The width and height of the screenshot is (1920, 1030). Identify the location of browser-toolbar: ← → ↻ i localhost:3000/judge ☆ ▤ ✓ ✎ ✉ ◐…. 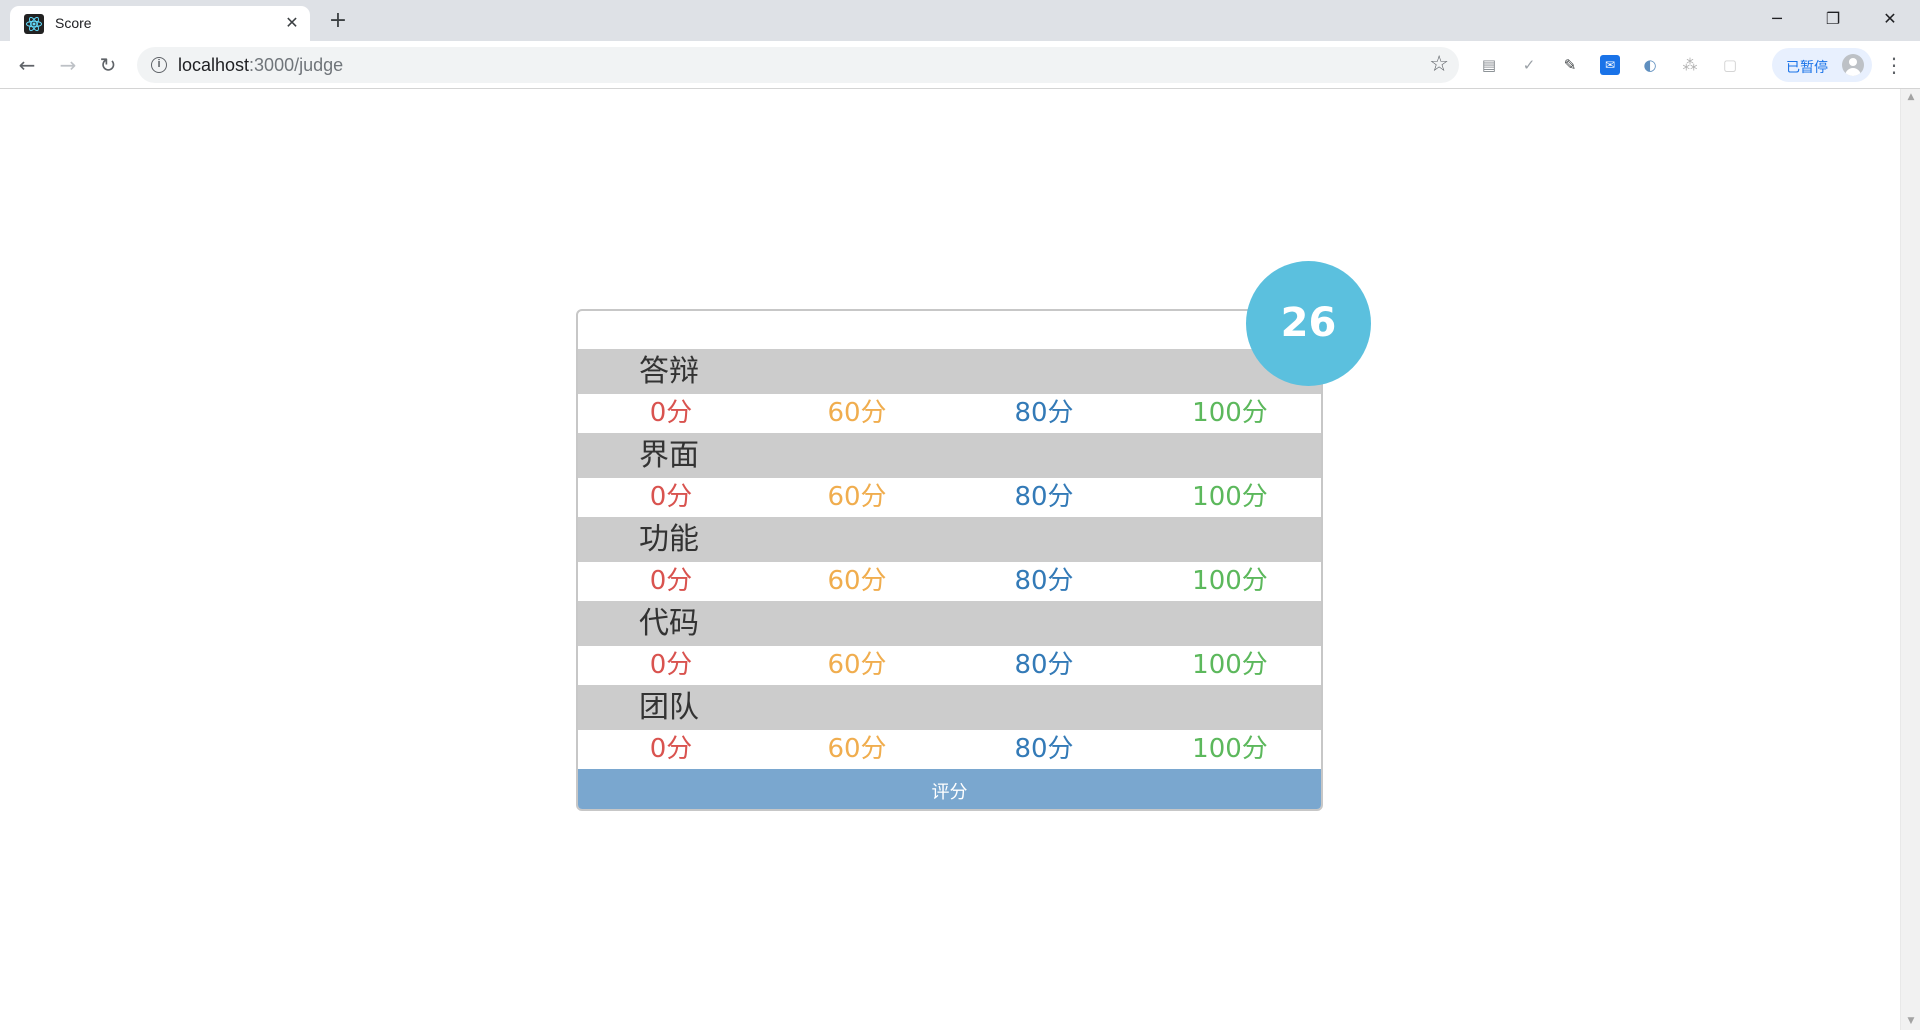
(960, 65).